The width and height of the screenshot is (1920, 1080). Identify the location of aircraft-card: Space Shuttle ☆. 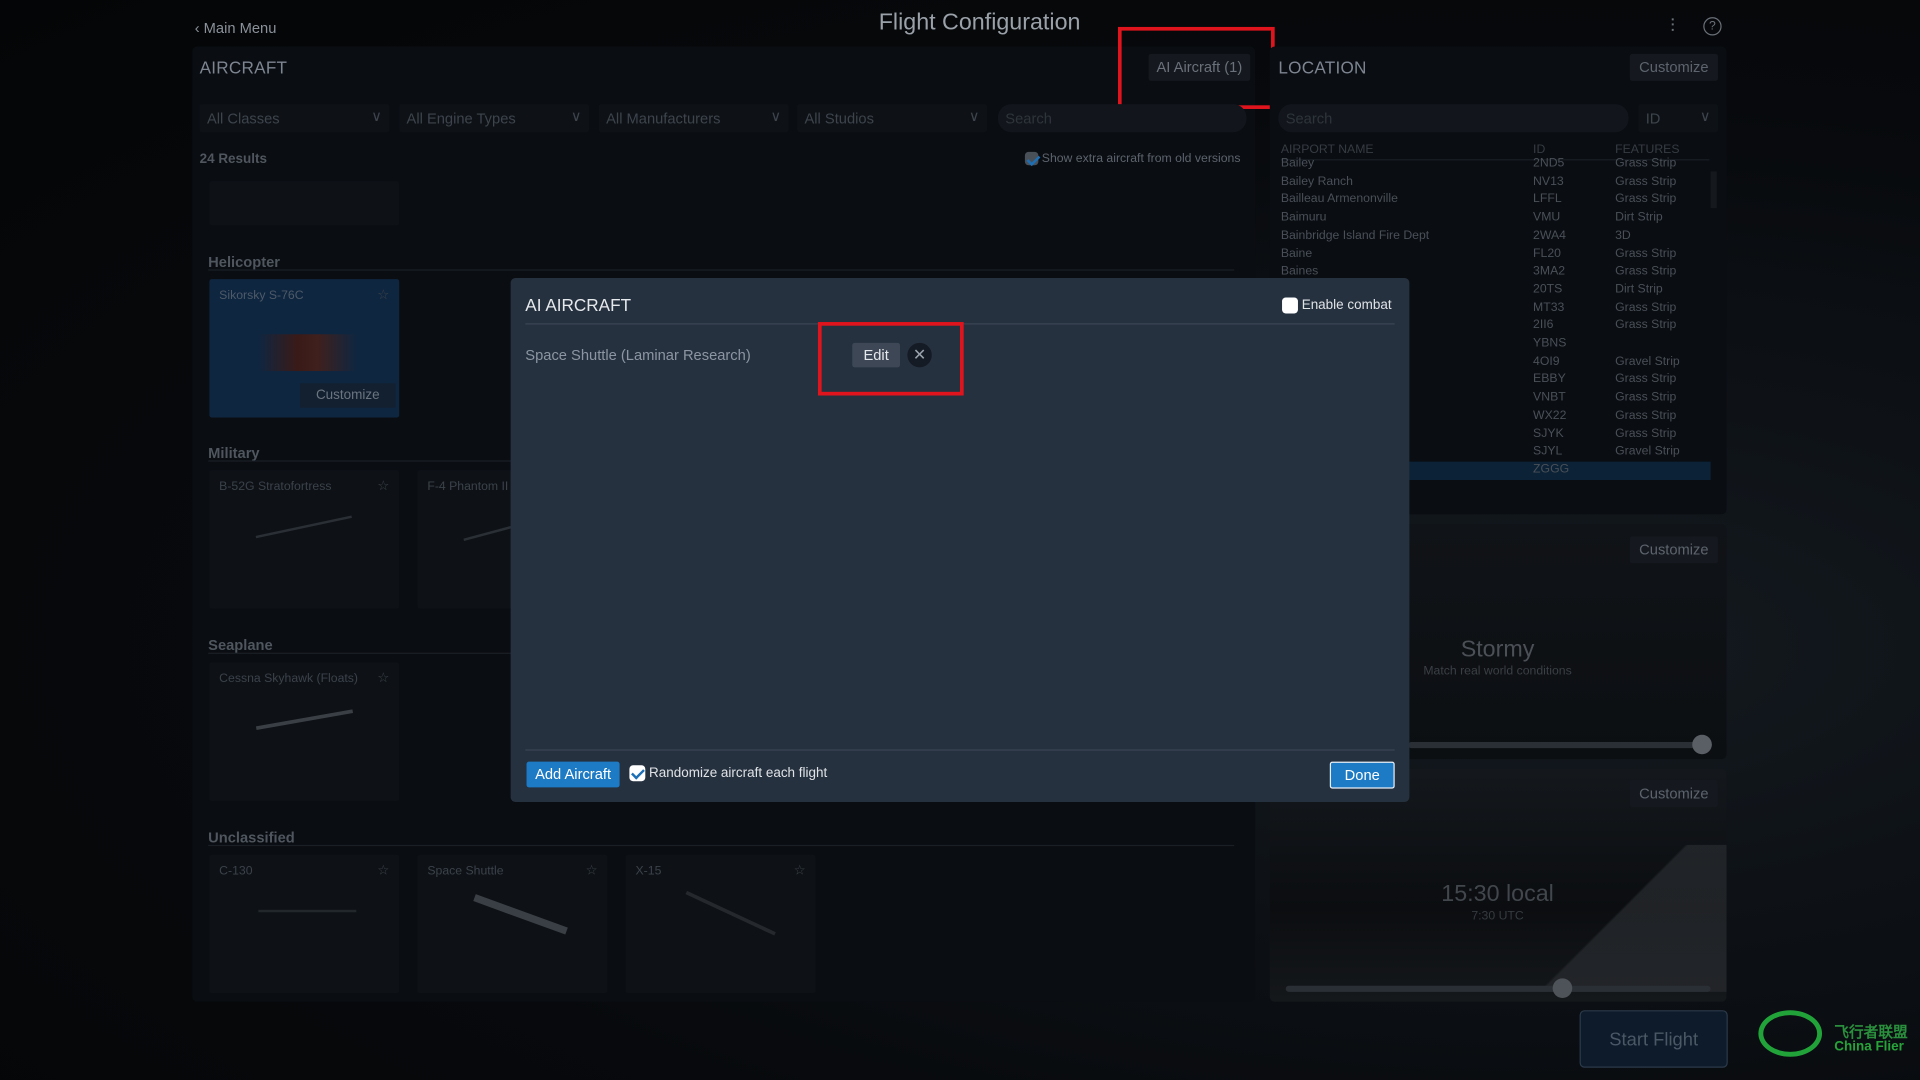
(512, 924).